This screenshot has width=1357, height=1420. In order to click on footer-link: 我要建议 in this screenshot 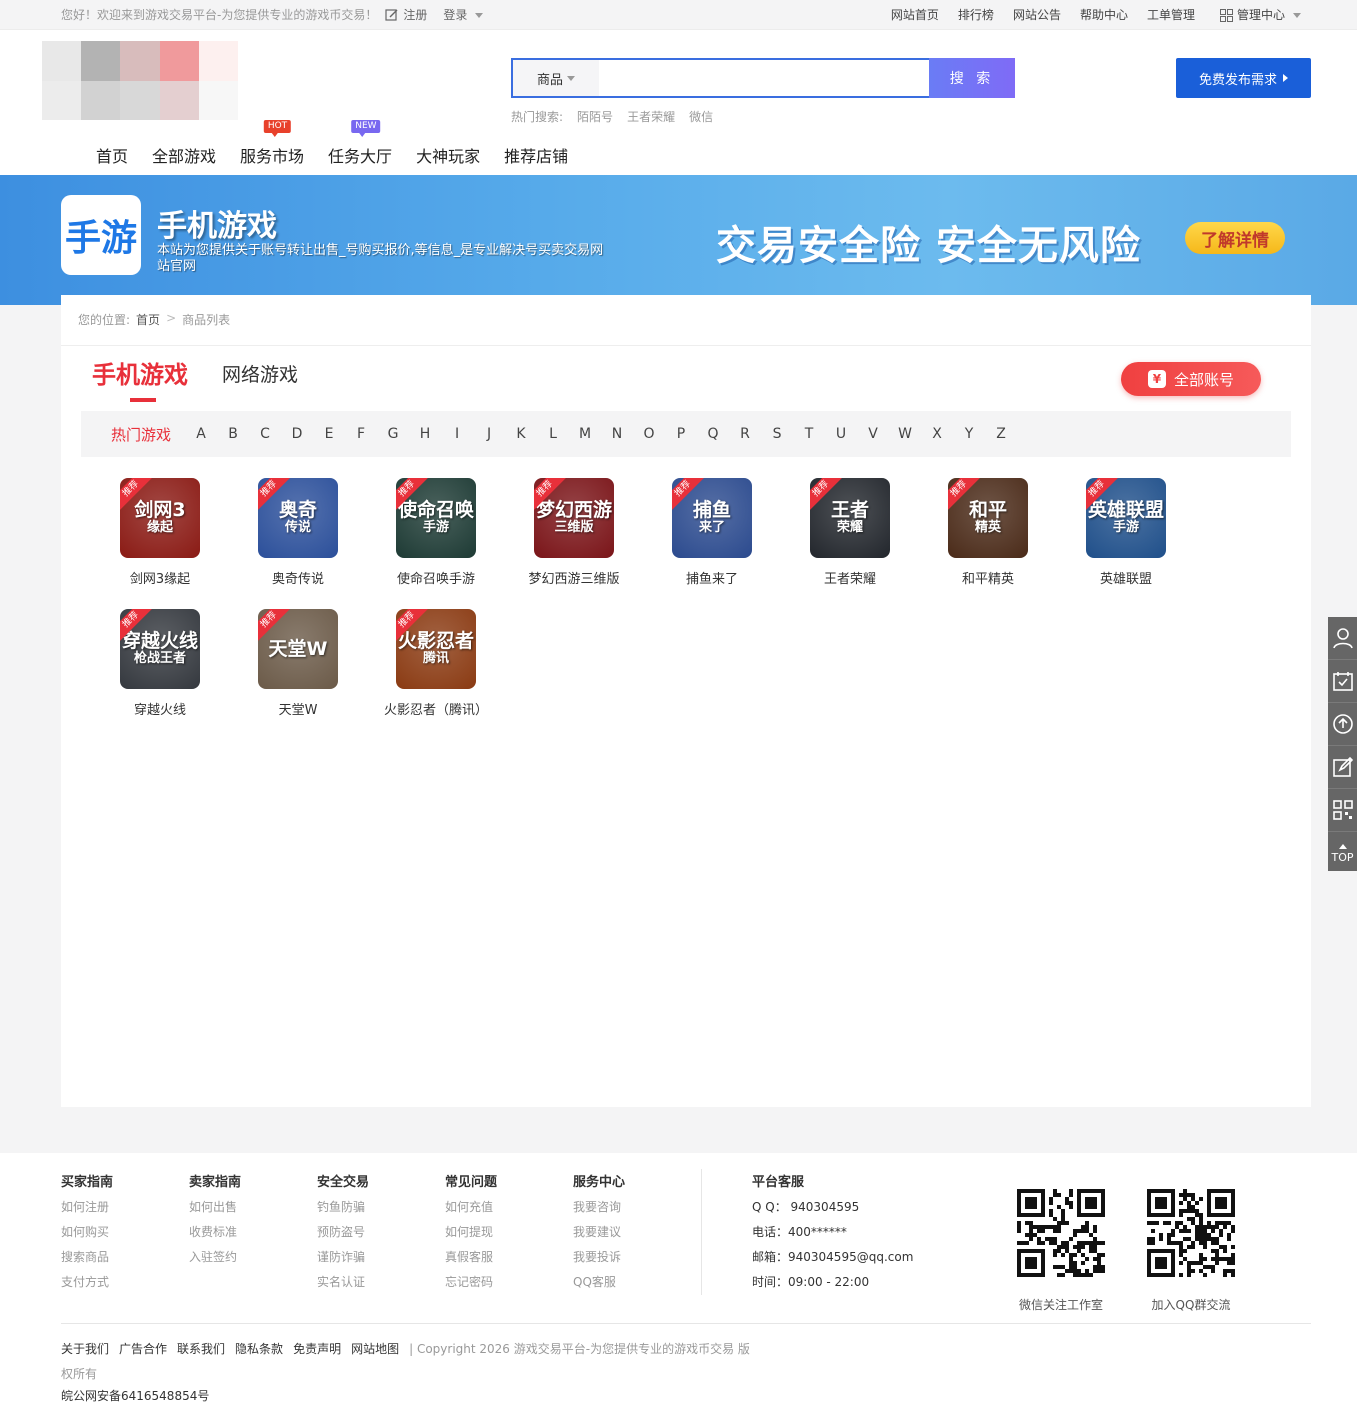, I will do `click(637, 1236)`.